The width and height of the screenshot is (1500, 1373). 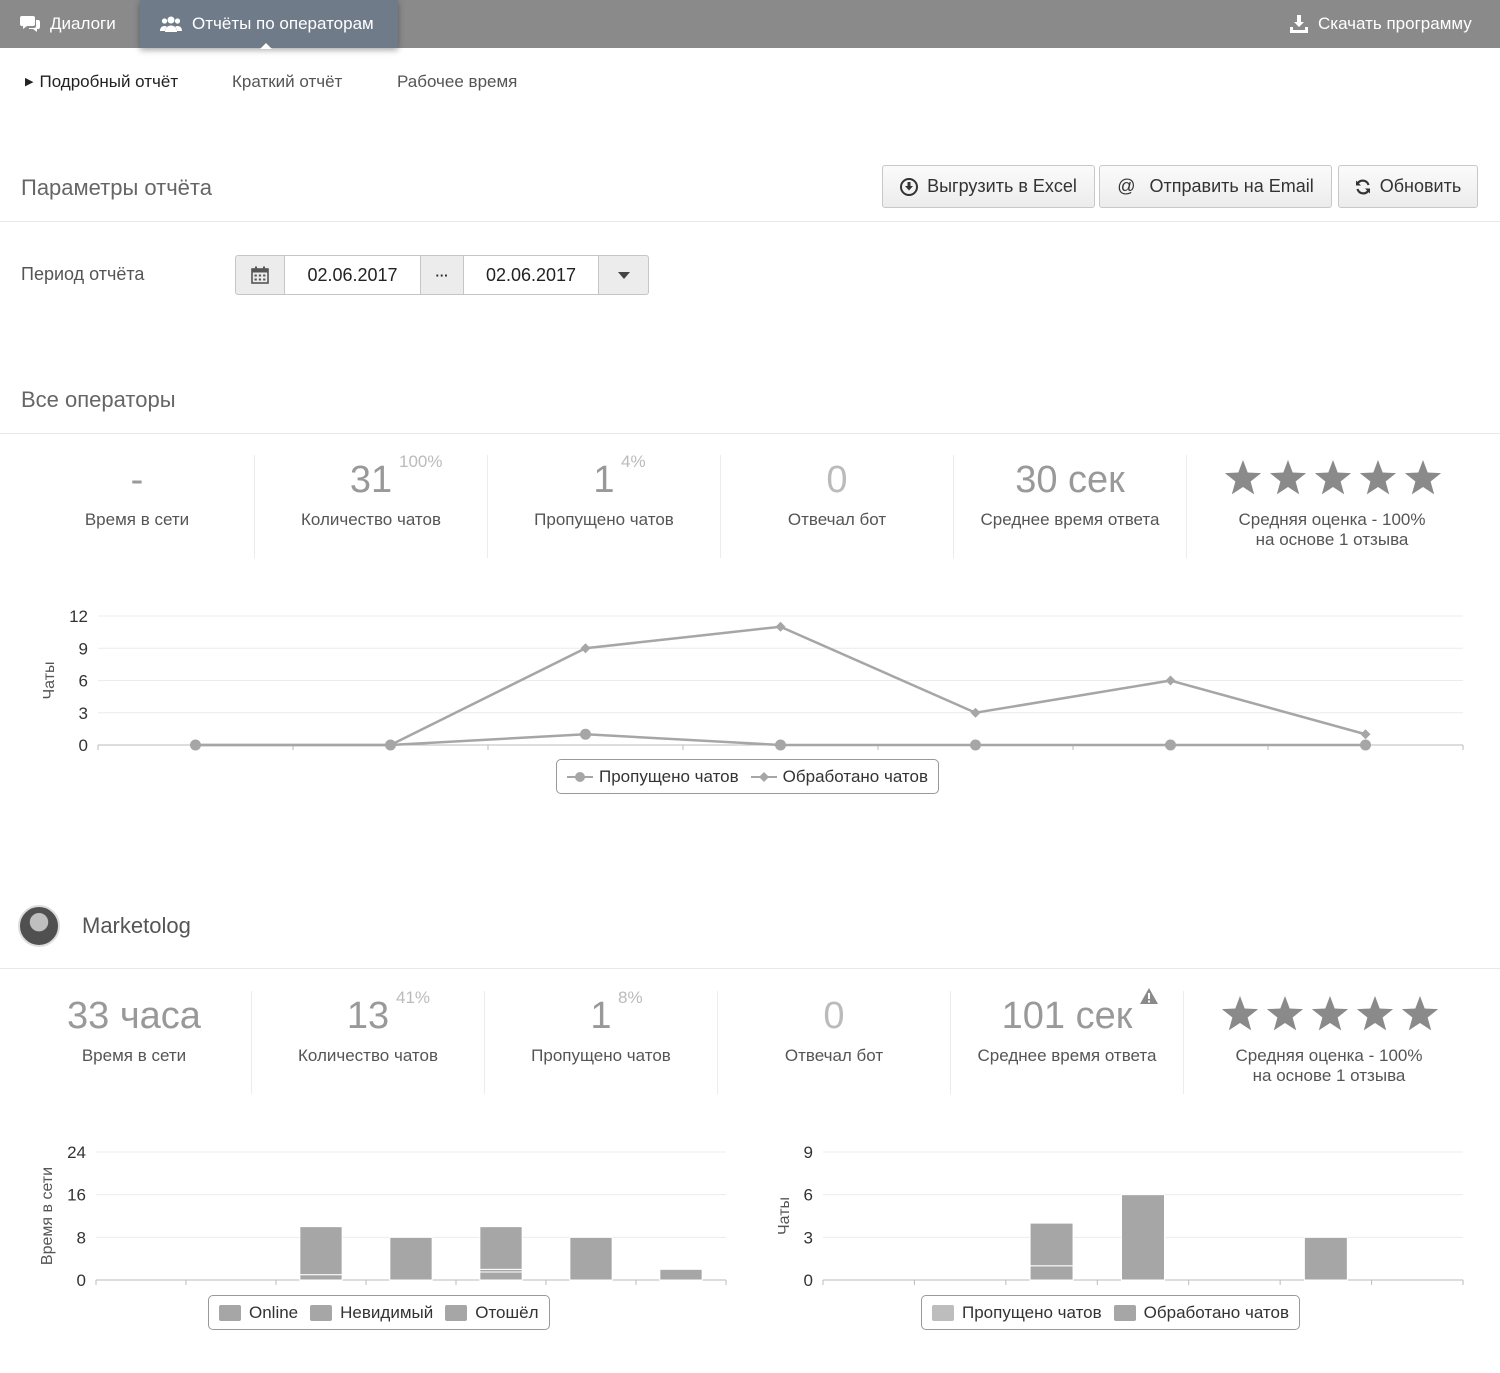 I want to click on stat-value: 33 часа, so click(x=134, y=1016).